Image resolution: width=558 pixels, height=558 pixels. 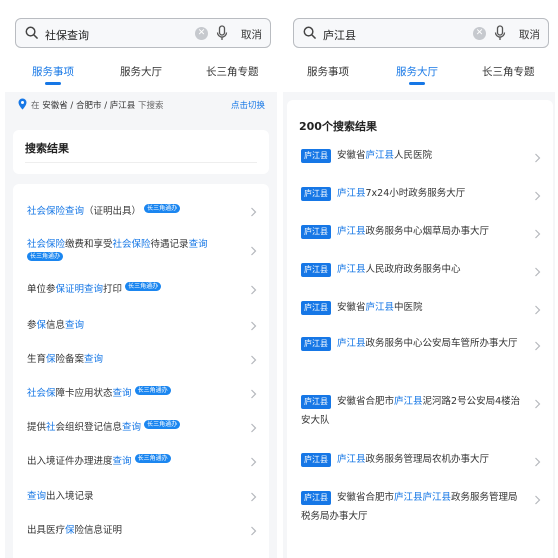 What do you see at coordinates (415, 193) in the screenshot?
I see `item-text: 7x24小时政务服务大厅` at bounding box center [415, 193].